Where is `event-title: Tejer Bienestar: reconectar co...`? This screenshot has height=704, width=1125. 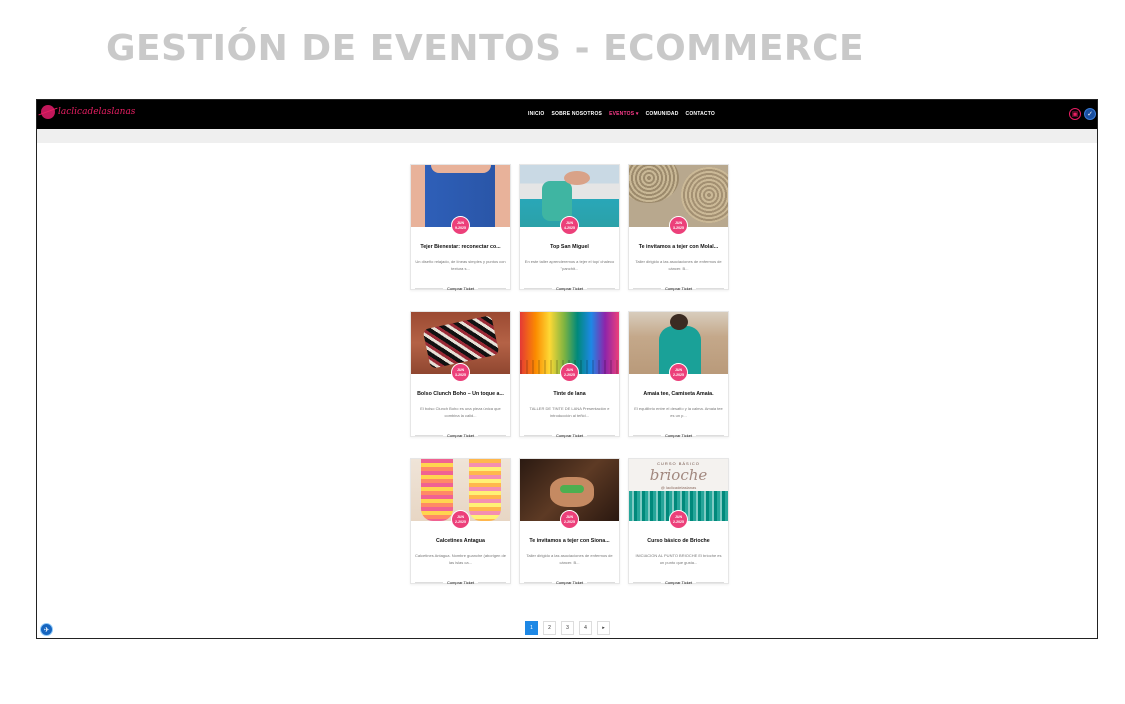
event-title: Tejer Bienestar: reconectar co... is located at coordinates (460, 247).